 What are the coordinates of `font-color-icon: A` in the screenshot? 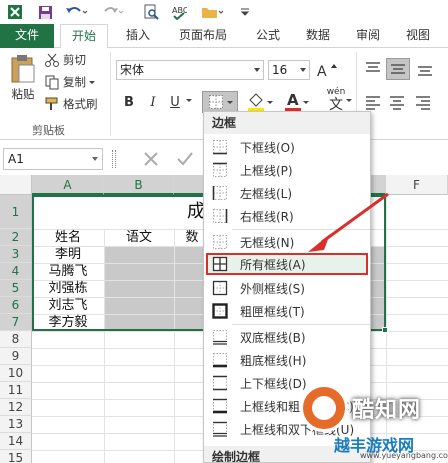 It's located at (293, 101).